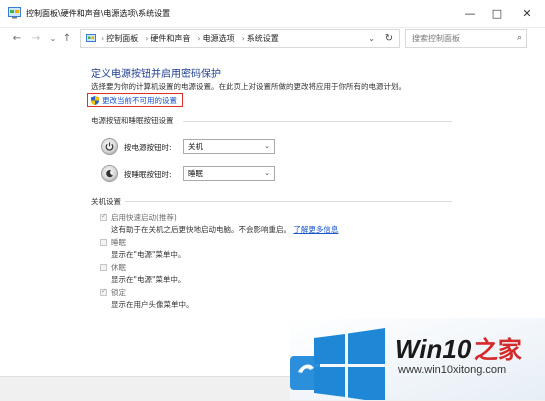 The height and width of the screenshot is (401, 545). What do you see at coordinates (103, 291) in the screenshot?
I see `lock-checkbox` at bounding box center [103, 291].